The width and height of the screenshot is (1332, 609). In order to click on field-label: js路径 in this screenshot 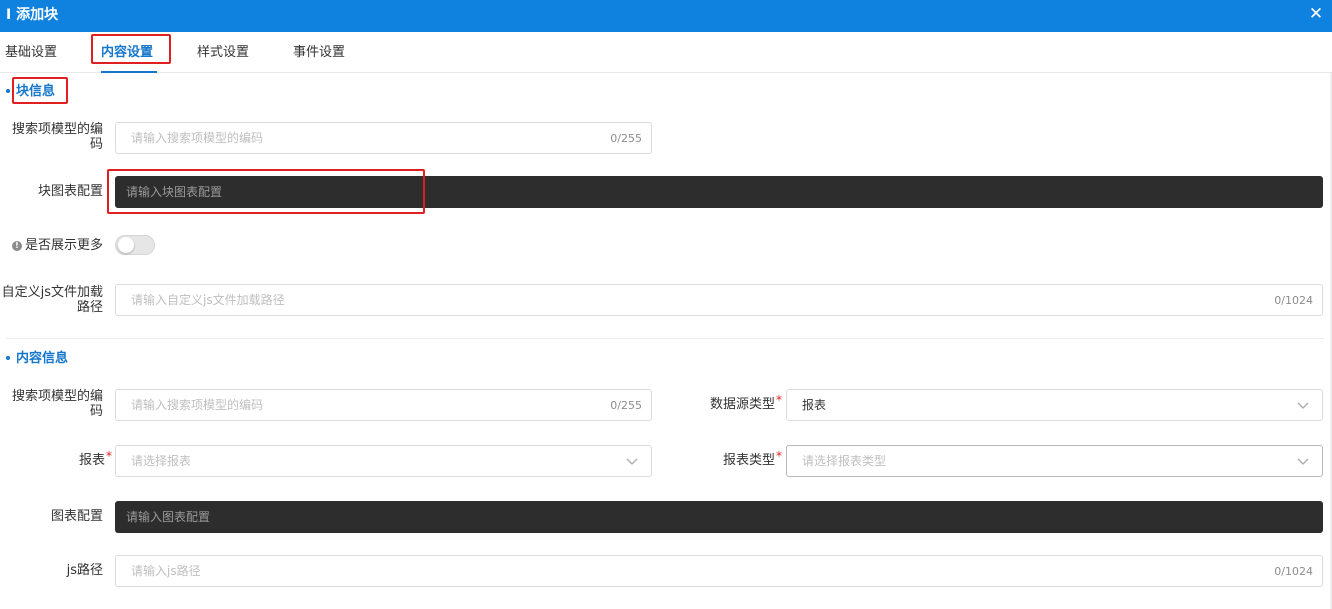, I will do `click(84, 570)`.